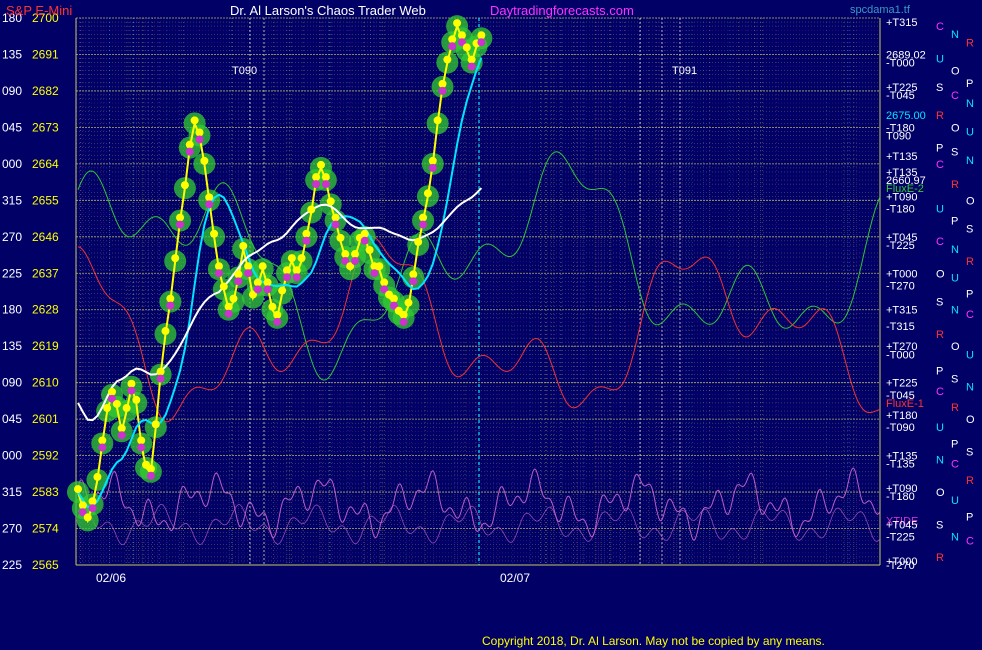 The image size is (982, 650). Describe the element at coordinates (45, 164) in the screenshot. I see `y-tick-label: 2664` at that location.